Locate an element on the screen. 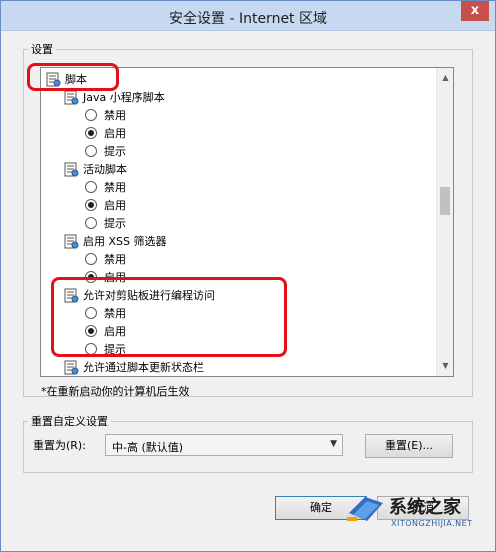 Image resolution: width=496 pixels, height=552 pixels. watermark-url: XITONGZHIJIA.NET is located at coordinates (432, 523).